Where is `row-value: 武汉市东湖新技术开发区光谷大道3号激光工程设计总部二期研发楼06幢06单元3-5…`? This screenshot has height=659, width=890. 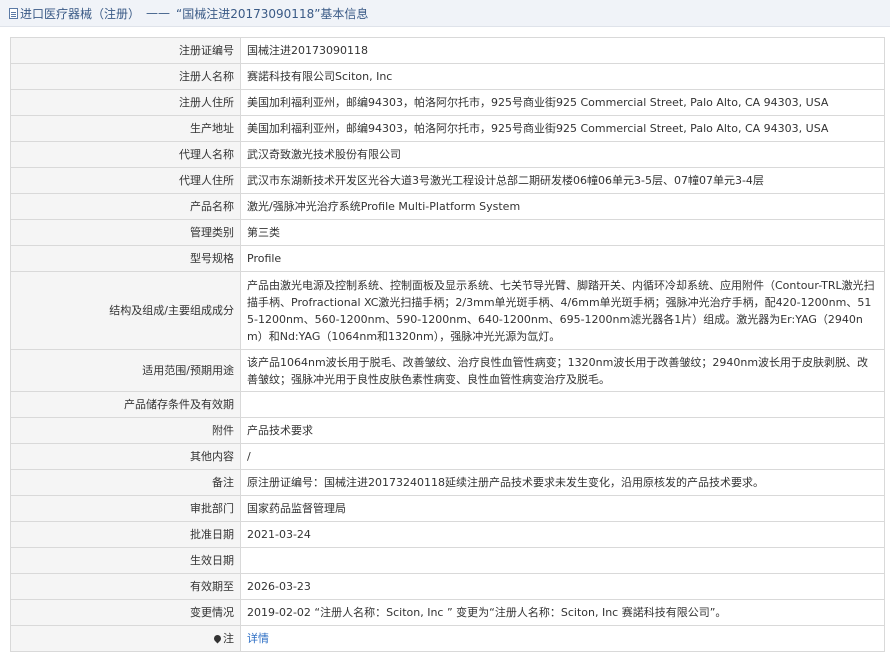 row-value: 武汉市东湖新技术开发区光谷大道3号激光工程设计总部二期研发楼06幢06单元3-5… is located at coordinates (562, 180).